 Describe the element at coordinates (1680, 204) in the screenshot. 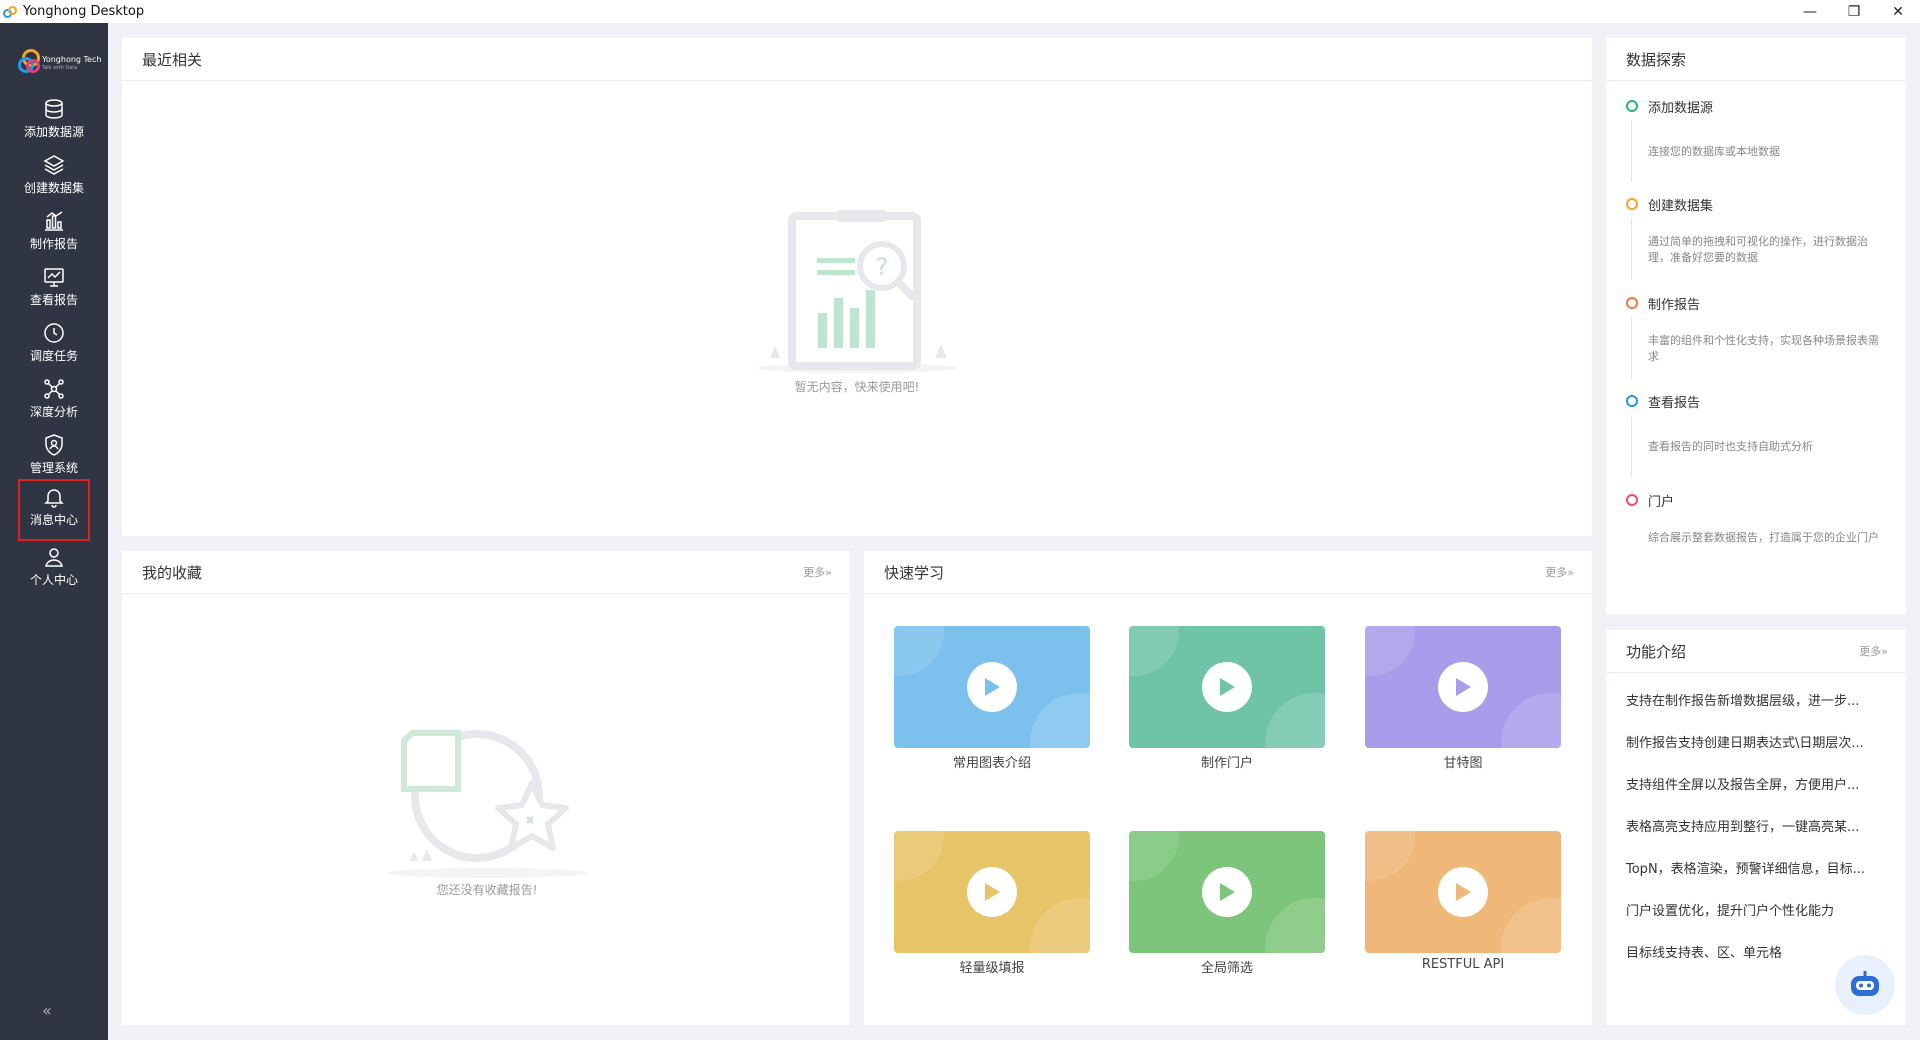

I see `timeline-step-title: 创建数据集` at that location.